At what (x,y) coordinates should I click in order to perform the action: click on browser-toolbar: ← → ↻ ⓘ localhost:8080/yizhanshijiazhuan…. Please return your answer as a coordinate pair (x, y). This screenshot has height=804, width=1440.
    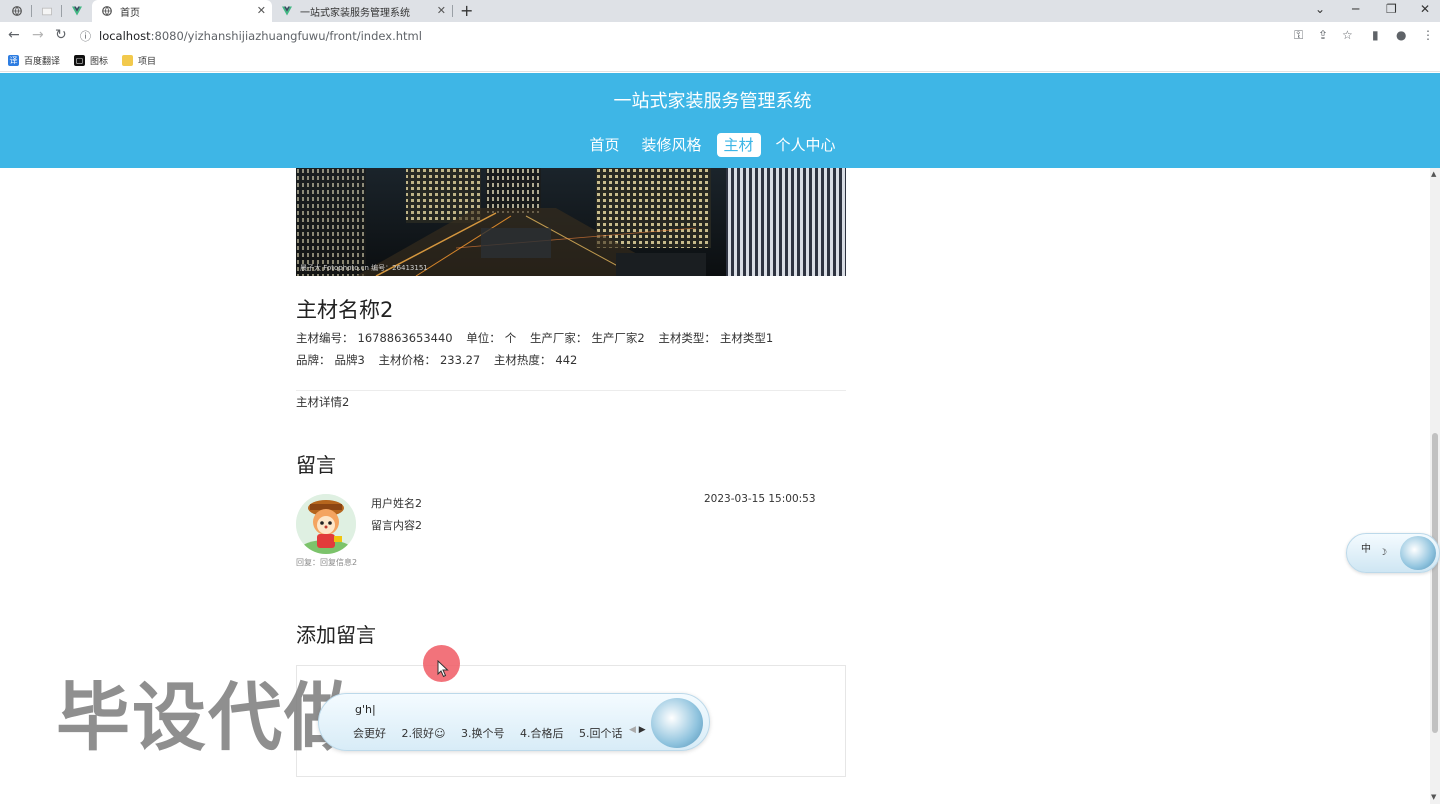
    Looking at the image, I should click on (720, 36).